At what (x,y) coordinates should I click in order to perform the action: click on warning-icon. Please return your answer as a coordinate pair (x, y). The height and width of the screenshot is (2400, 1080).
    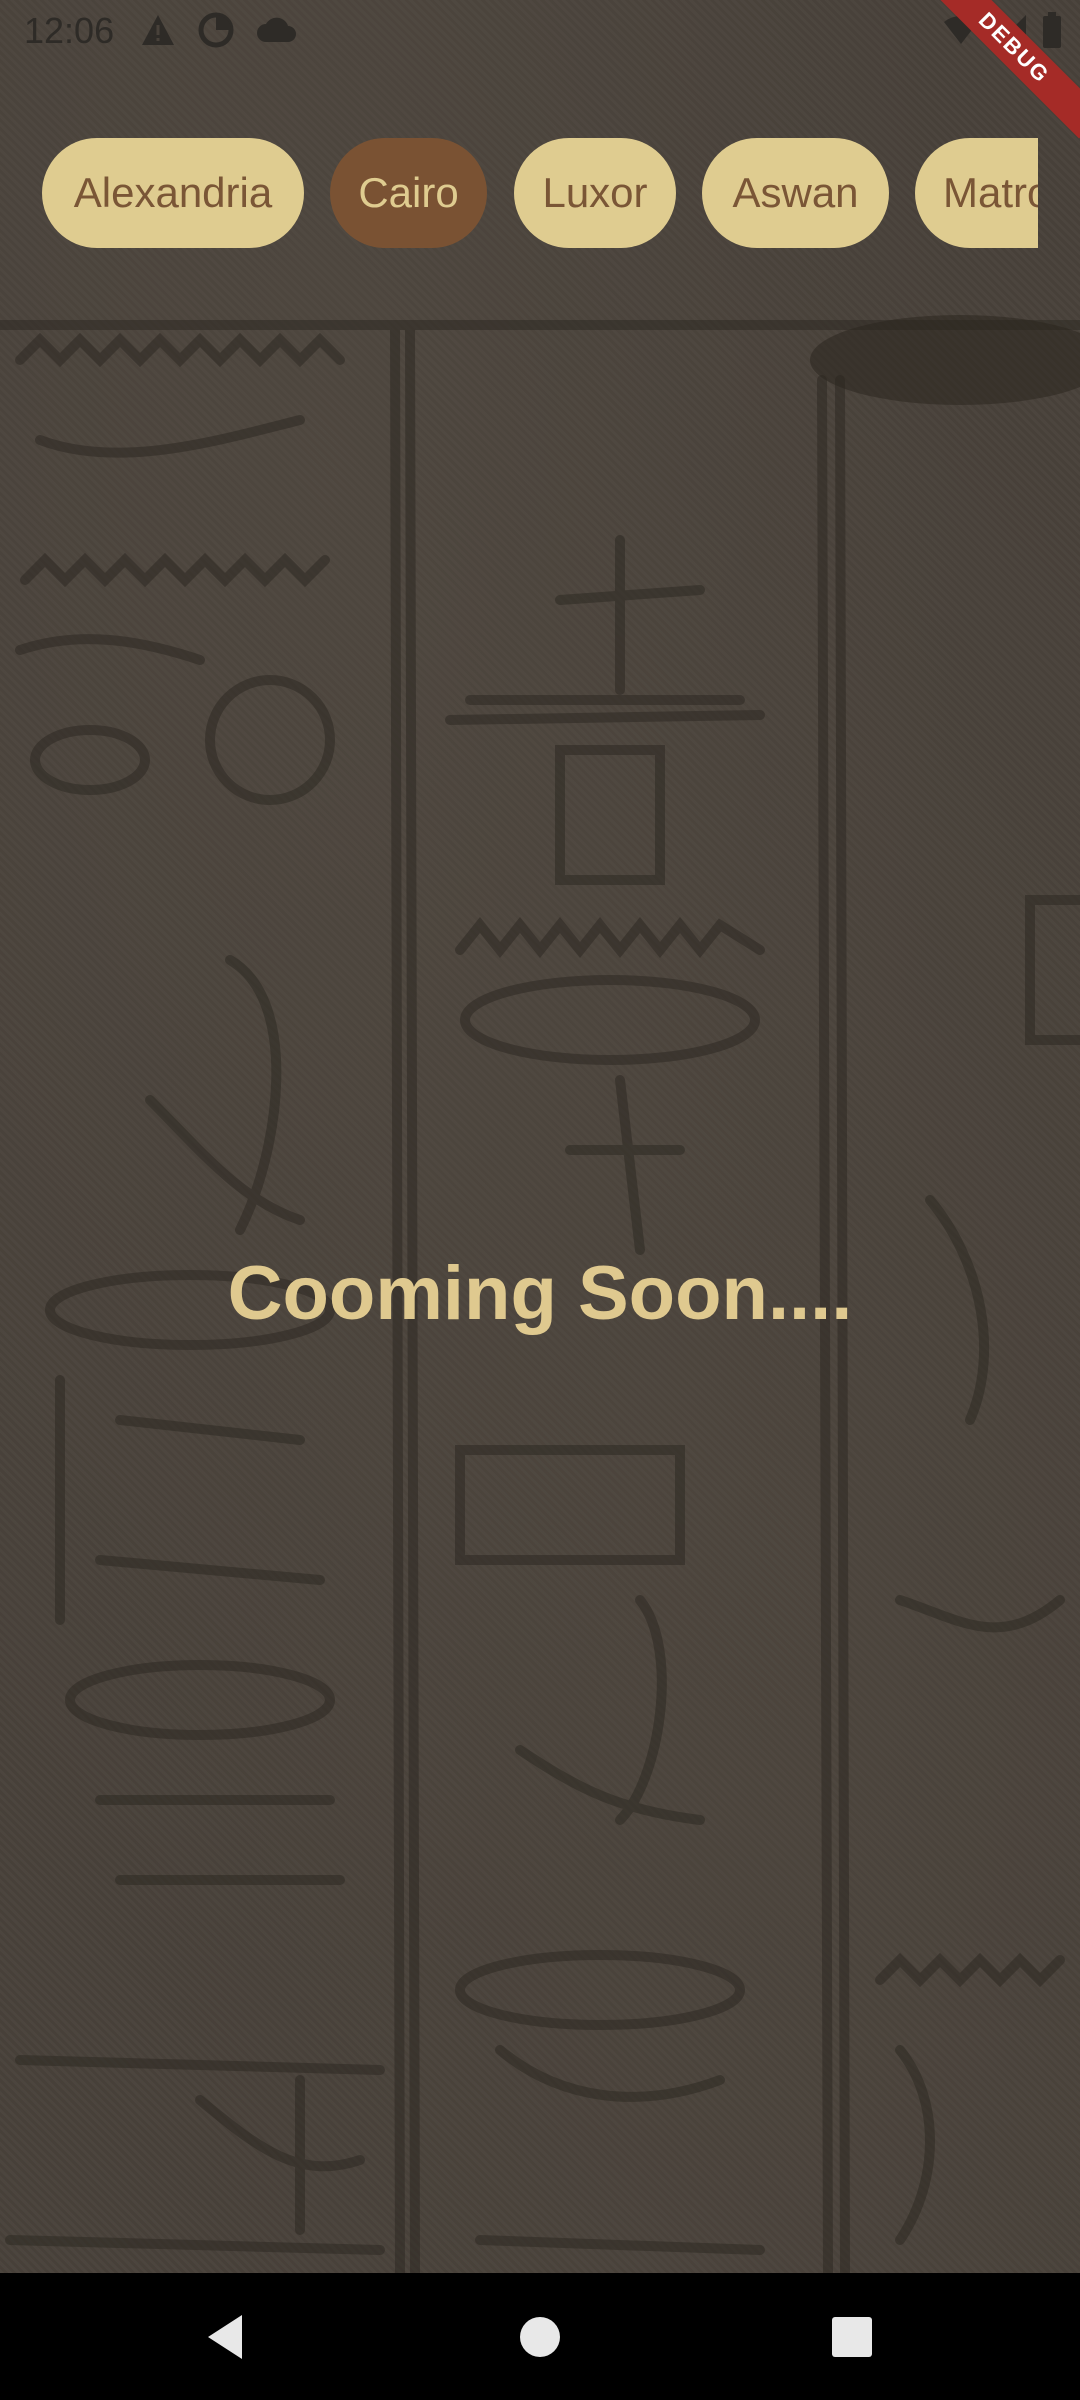
    Looking at the image, I should click on (158, 30).